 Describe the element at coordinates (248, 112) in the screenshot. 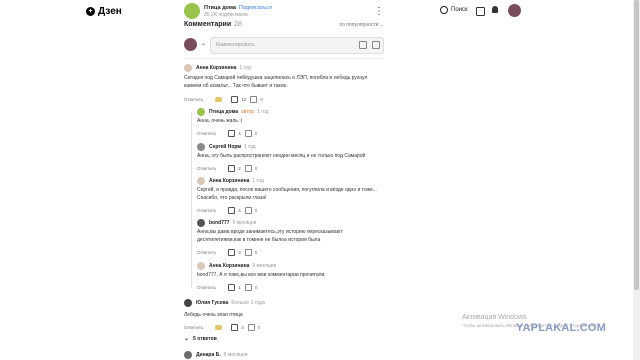

I see `author-badge: автор` at that location.